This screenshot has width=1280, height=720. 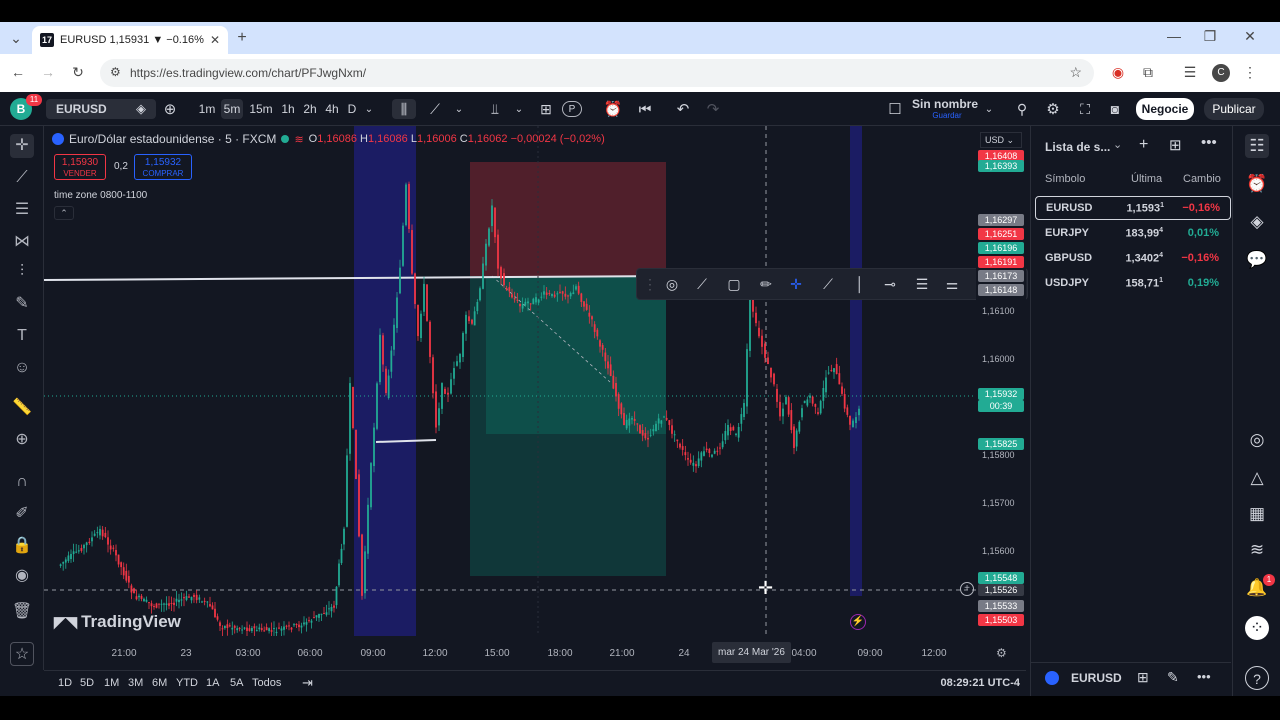 What do you see at coordinates (22, 576) in the screenshot?
I see `eye-icon: ◉` at bounding box center [22, 576].